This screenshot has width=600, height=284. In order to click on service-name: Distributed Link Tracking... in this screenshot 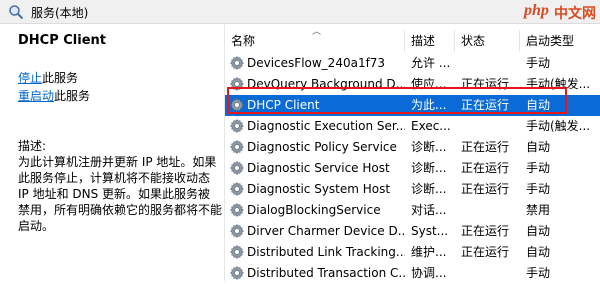, I will do `click(326, 252)`.